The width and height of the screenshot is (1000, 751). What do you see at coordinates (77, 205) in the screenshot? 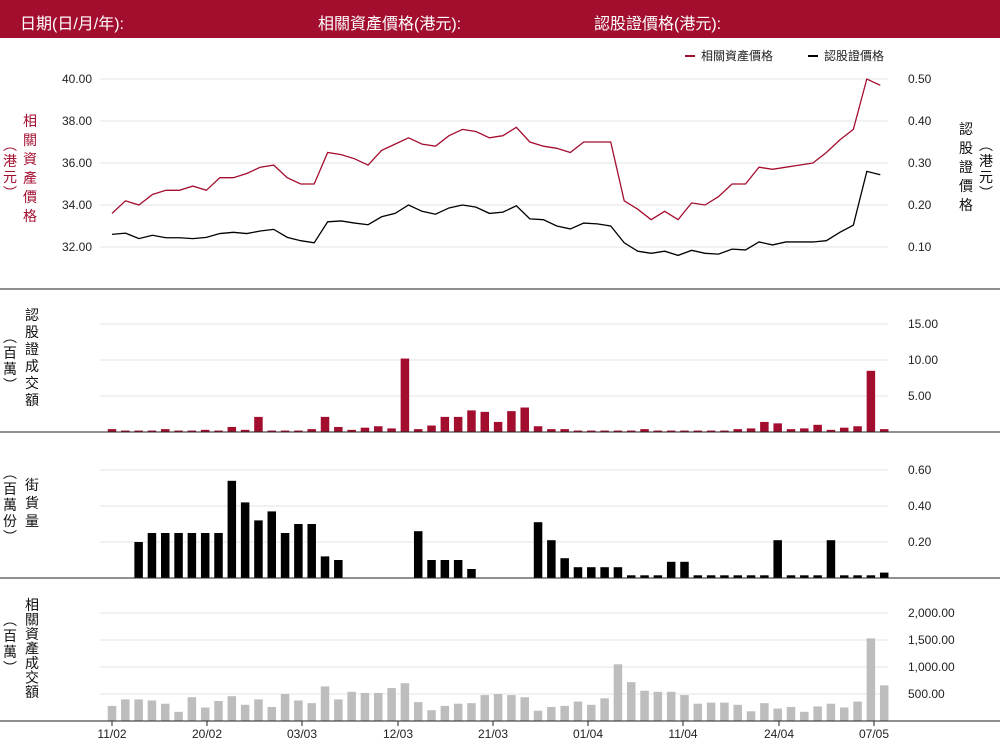
I see `price-left-tick-label: 34.00` at bounding box center [77, 205].